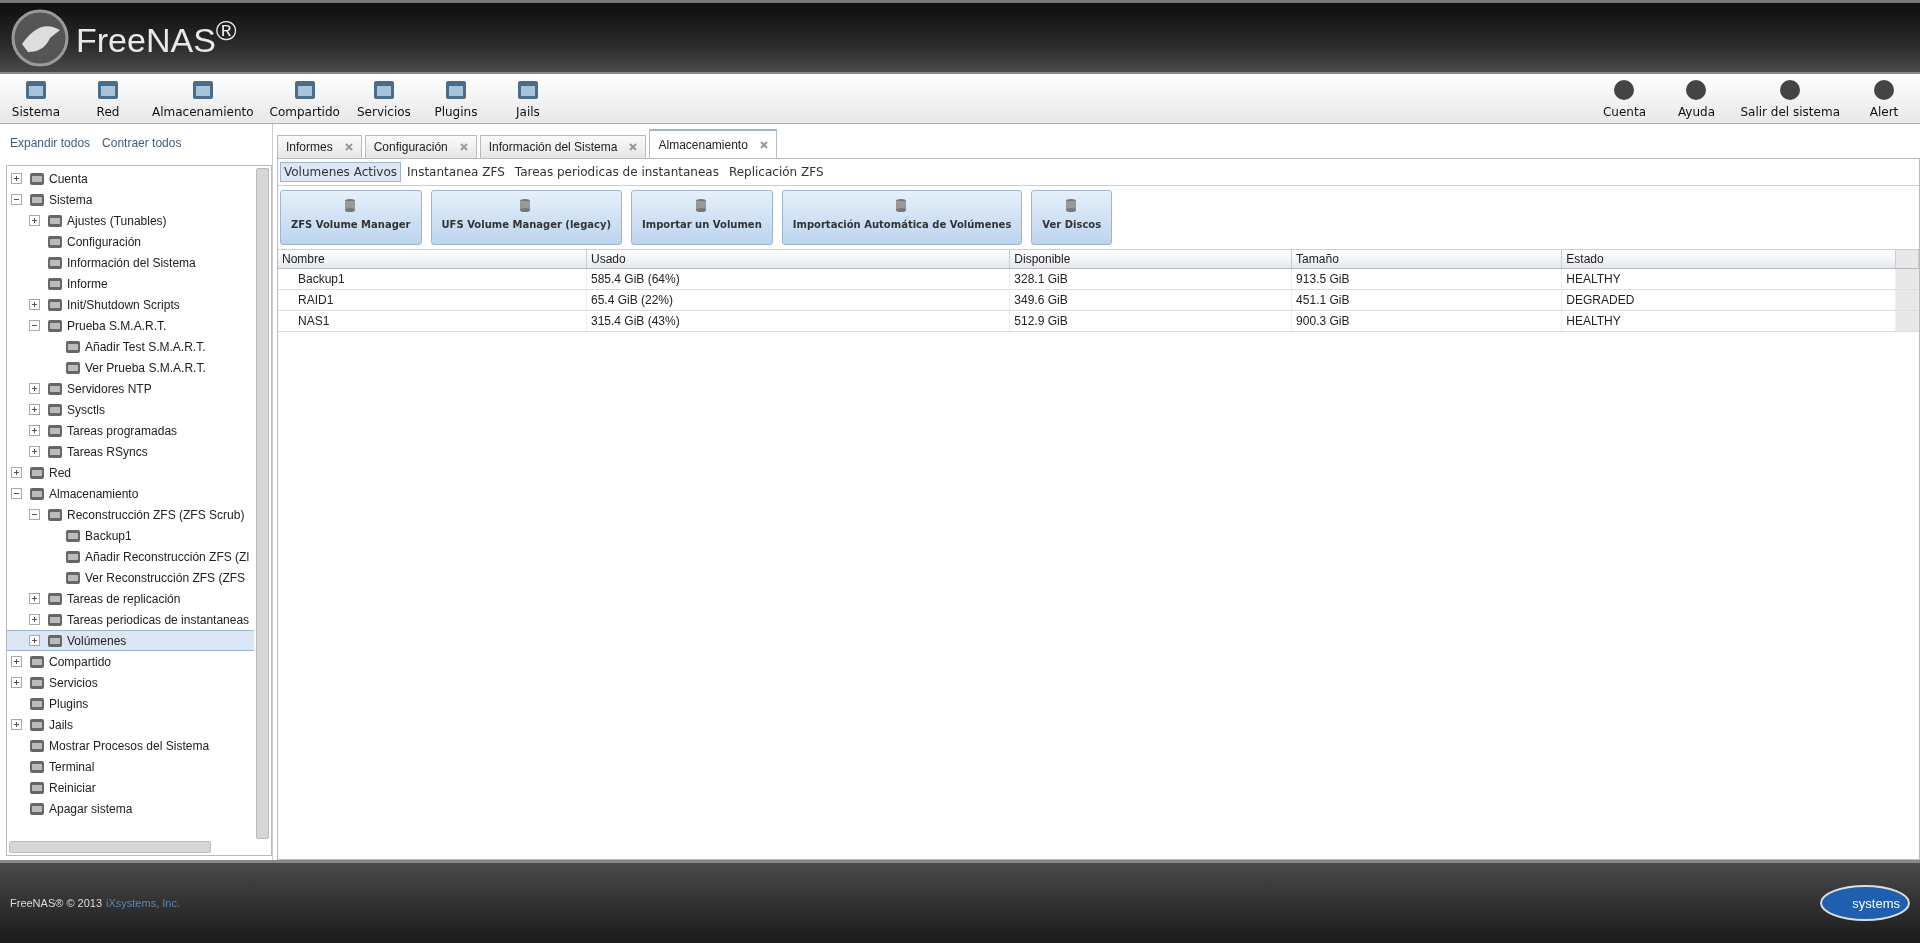 The width and height of the screenshot is (1920, 943). Describe the element at coordinates (130, 556) in the screenshot. I see `tree-item: Añadir Reconstrucción ZFS (Zl` at that location.